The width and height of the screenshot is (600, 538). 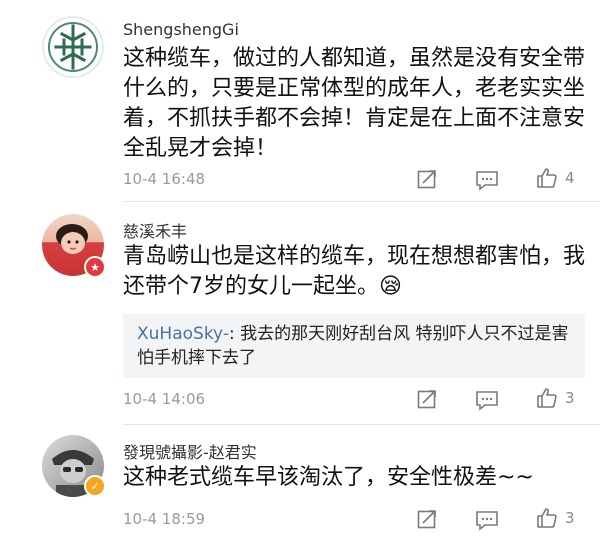 What do you see at coordinates (181, 29) in the screenshot?
I see `username: ShengshengGi` at bounding box center [181, 29].